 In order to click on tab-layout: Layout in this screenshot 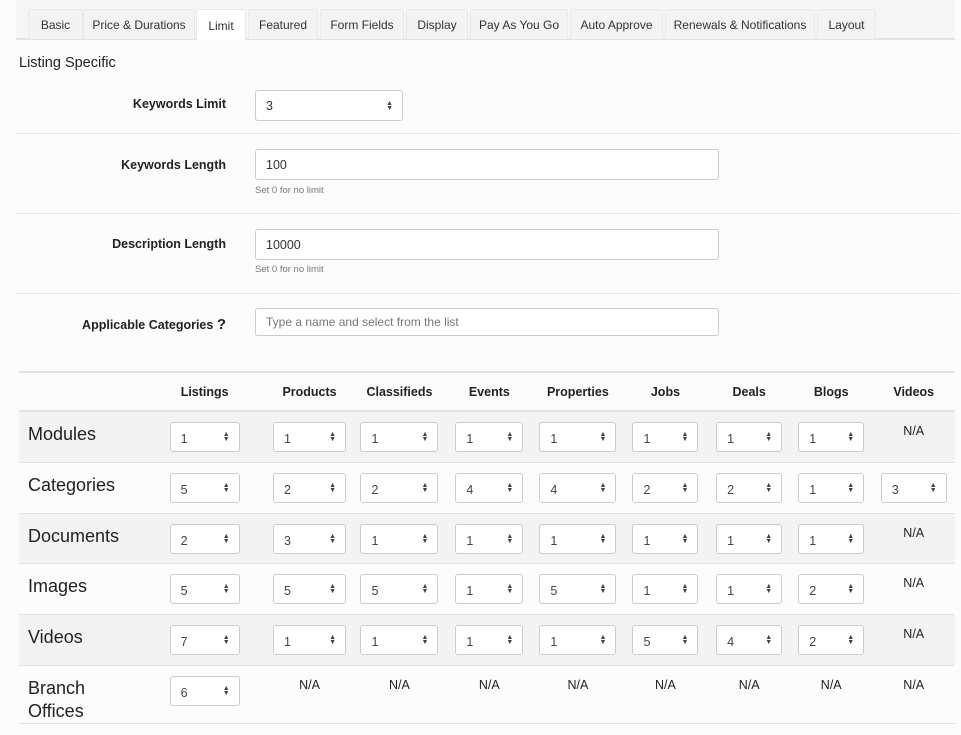, I will do `click(846, 24)`.